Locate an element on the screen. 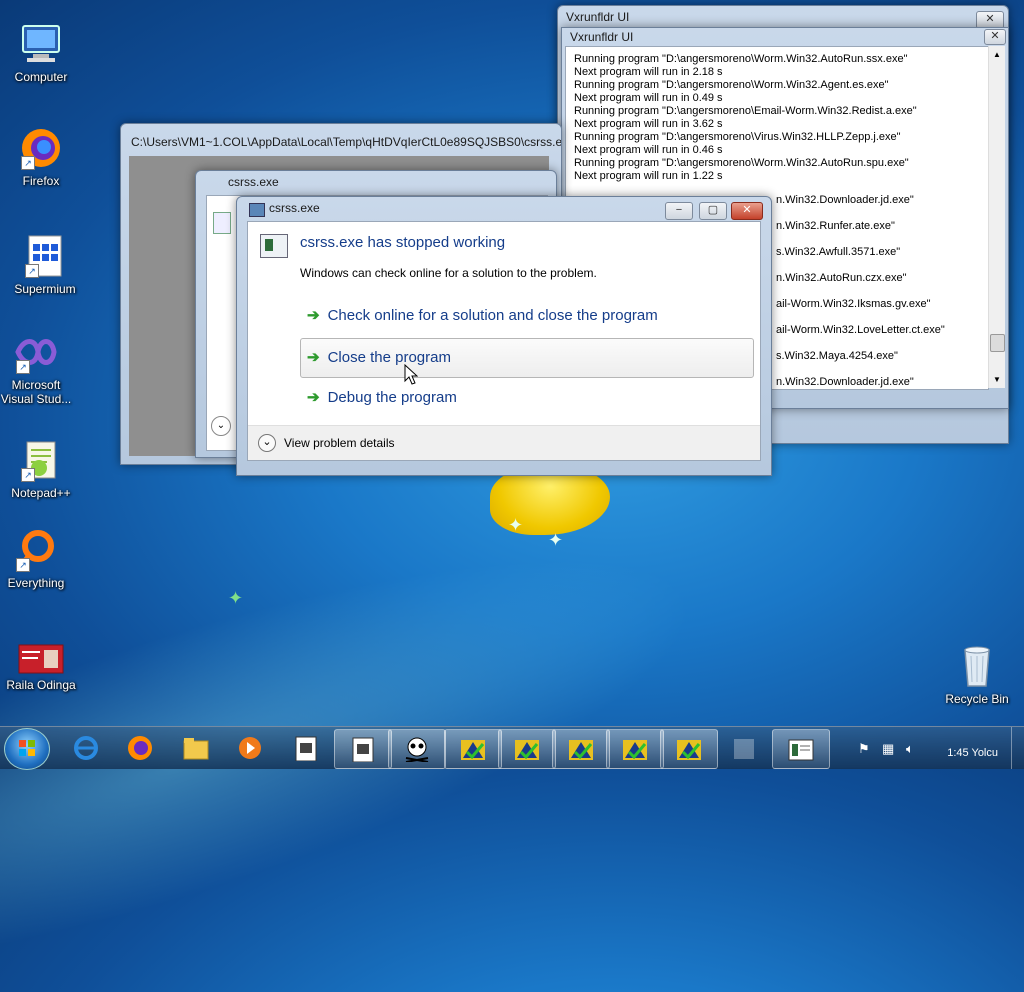  taskbar: ⚑ ▦ 🔈︎ 1:45 Yolcu is located at coordinates (512, 748).